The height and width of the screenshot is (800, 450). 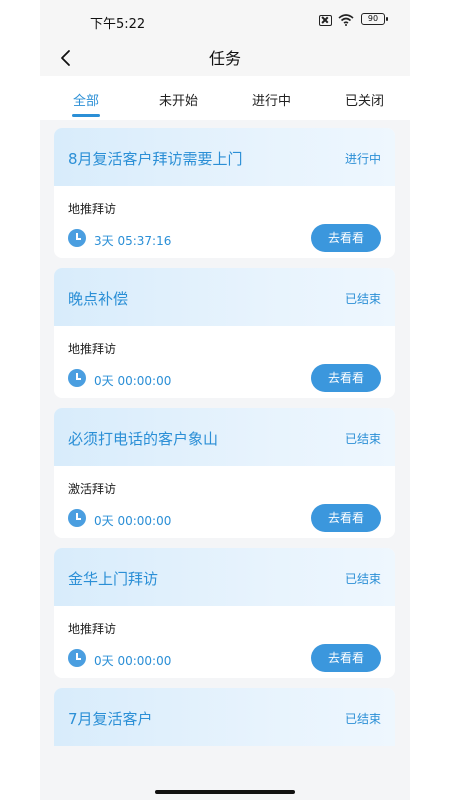 I want to click on task-card: 8月复活客户拜访需要上门 进行中 地推拜访 3天 05:37:16 去看看, so click(x=224, y=193).